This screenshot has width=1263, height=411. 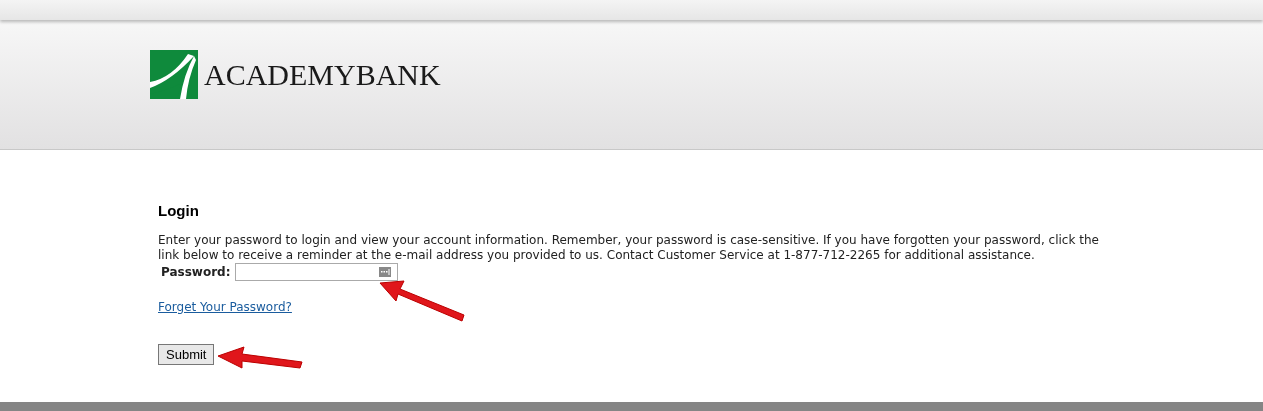 I want to click on submit-button: Submit, so click(x=186, y=354).